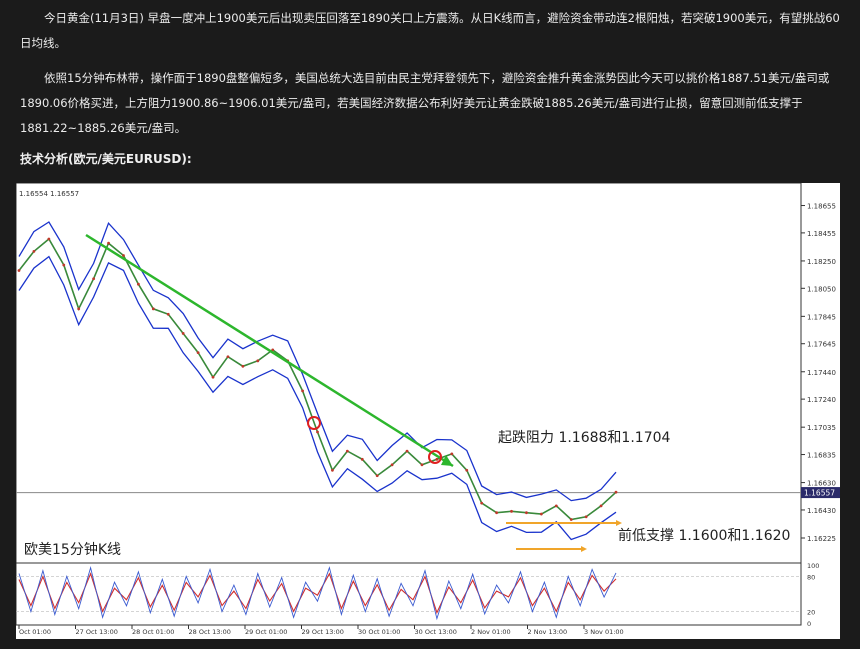 The height and width of the screenshot is (649, 860). Describe the element at coordinates (821, 428) in the screenshot. I see `y-tick-label: 1.17035` at that location.